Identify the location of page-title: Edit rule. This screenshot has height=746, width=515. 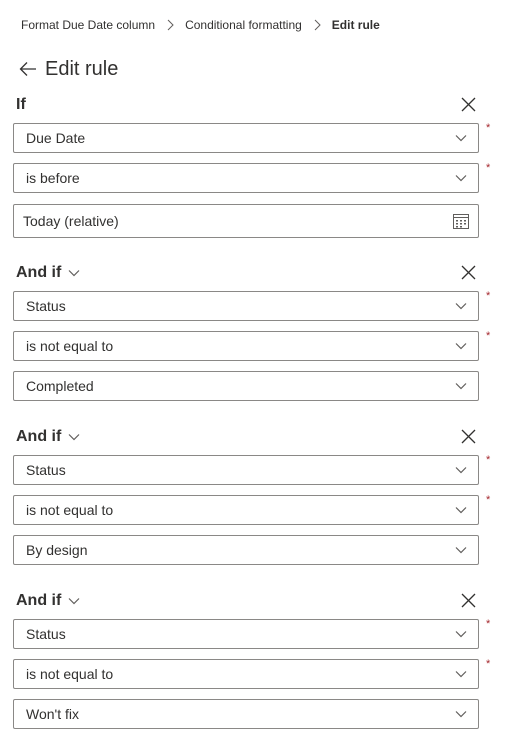
(82, 68).